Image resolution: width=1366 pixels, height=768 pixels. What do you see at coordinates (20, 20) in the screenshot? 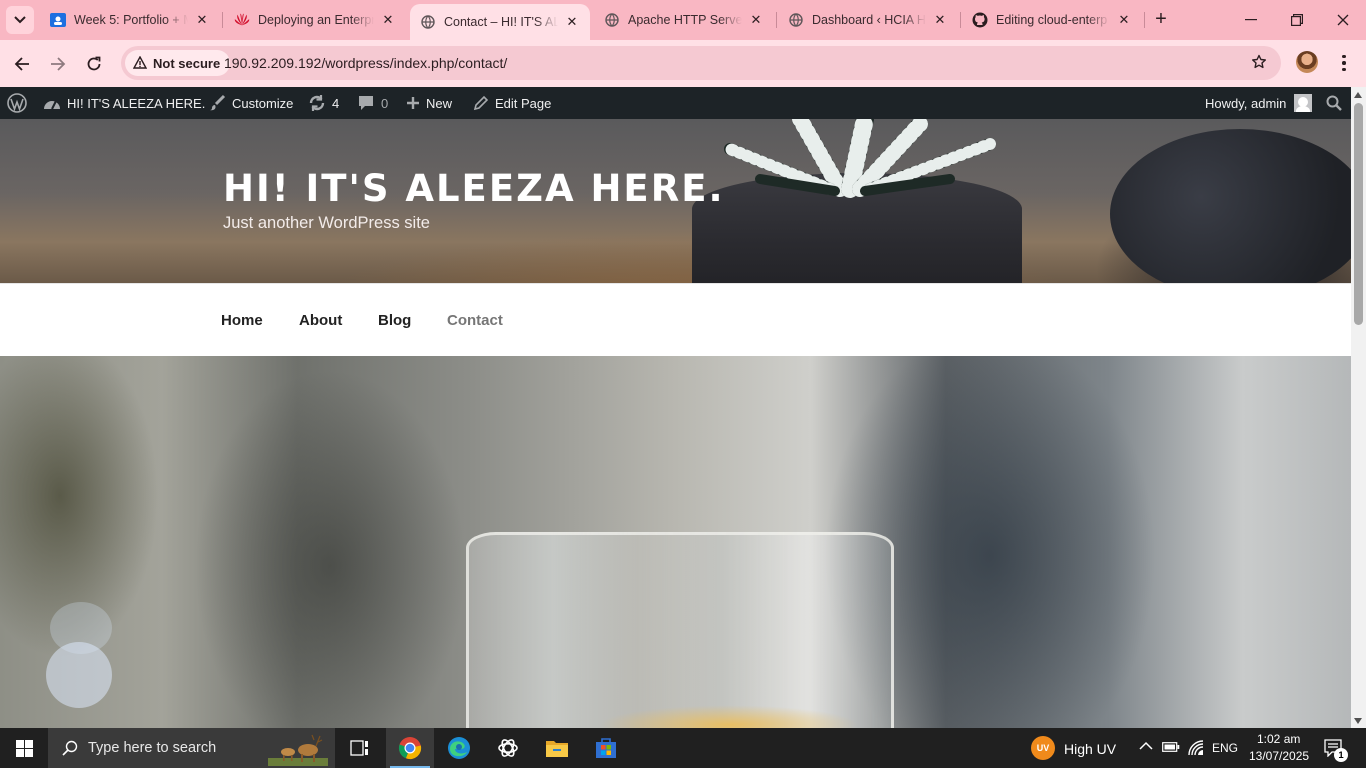
I see `tab-search-button` at bounding box center [20, 20].